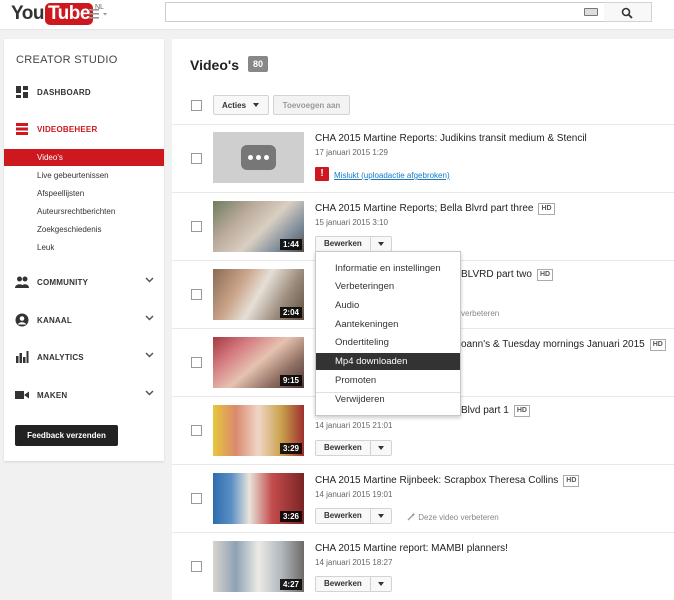 This screenshot has width=674, height=600. What do you see at coordinates (258, 362) in the screenshot?
I see `video-thumbnail: 9:15` at bounding box center [258, 362].